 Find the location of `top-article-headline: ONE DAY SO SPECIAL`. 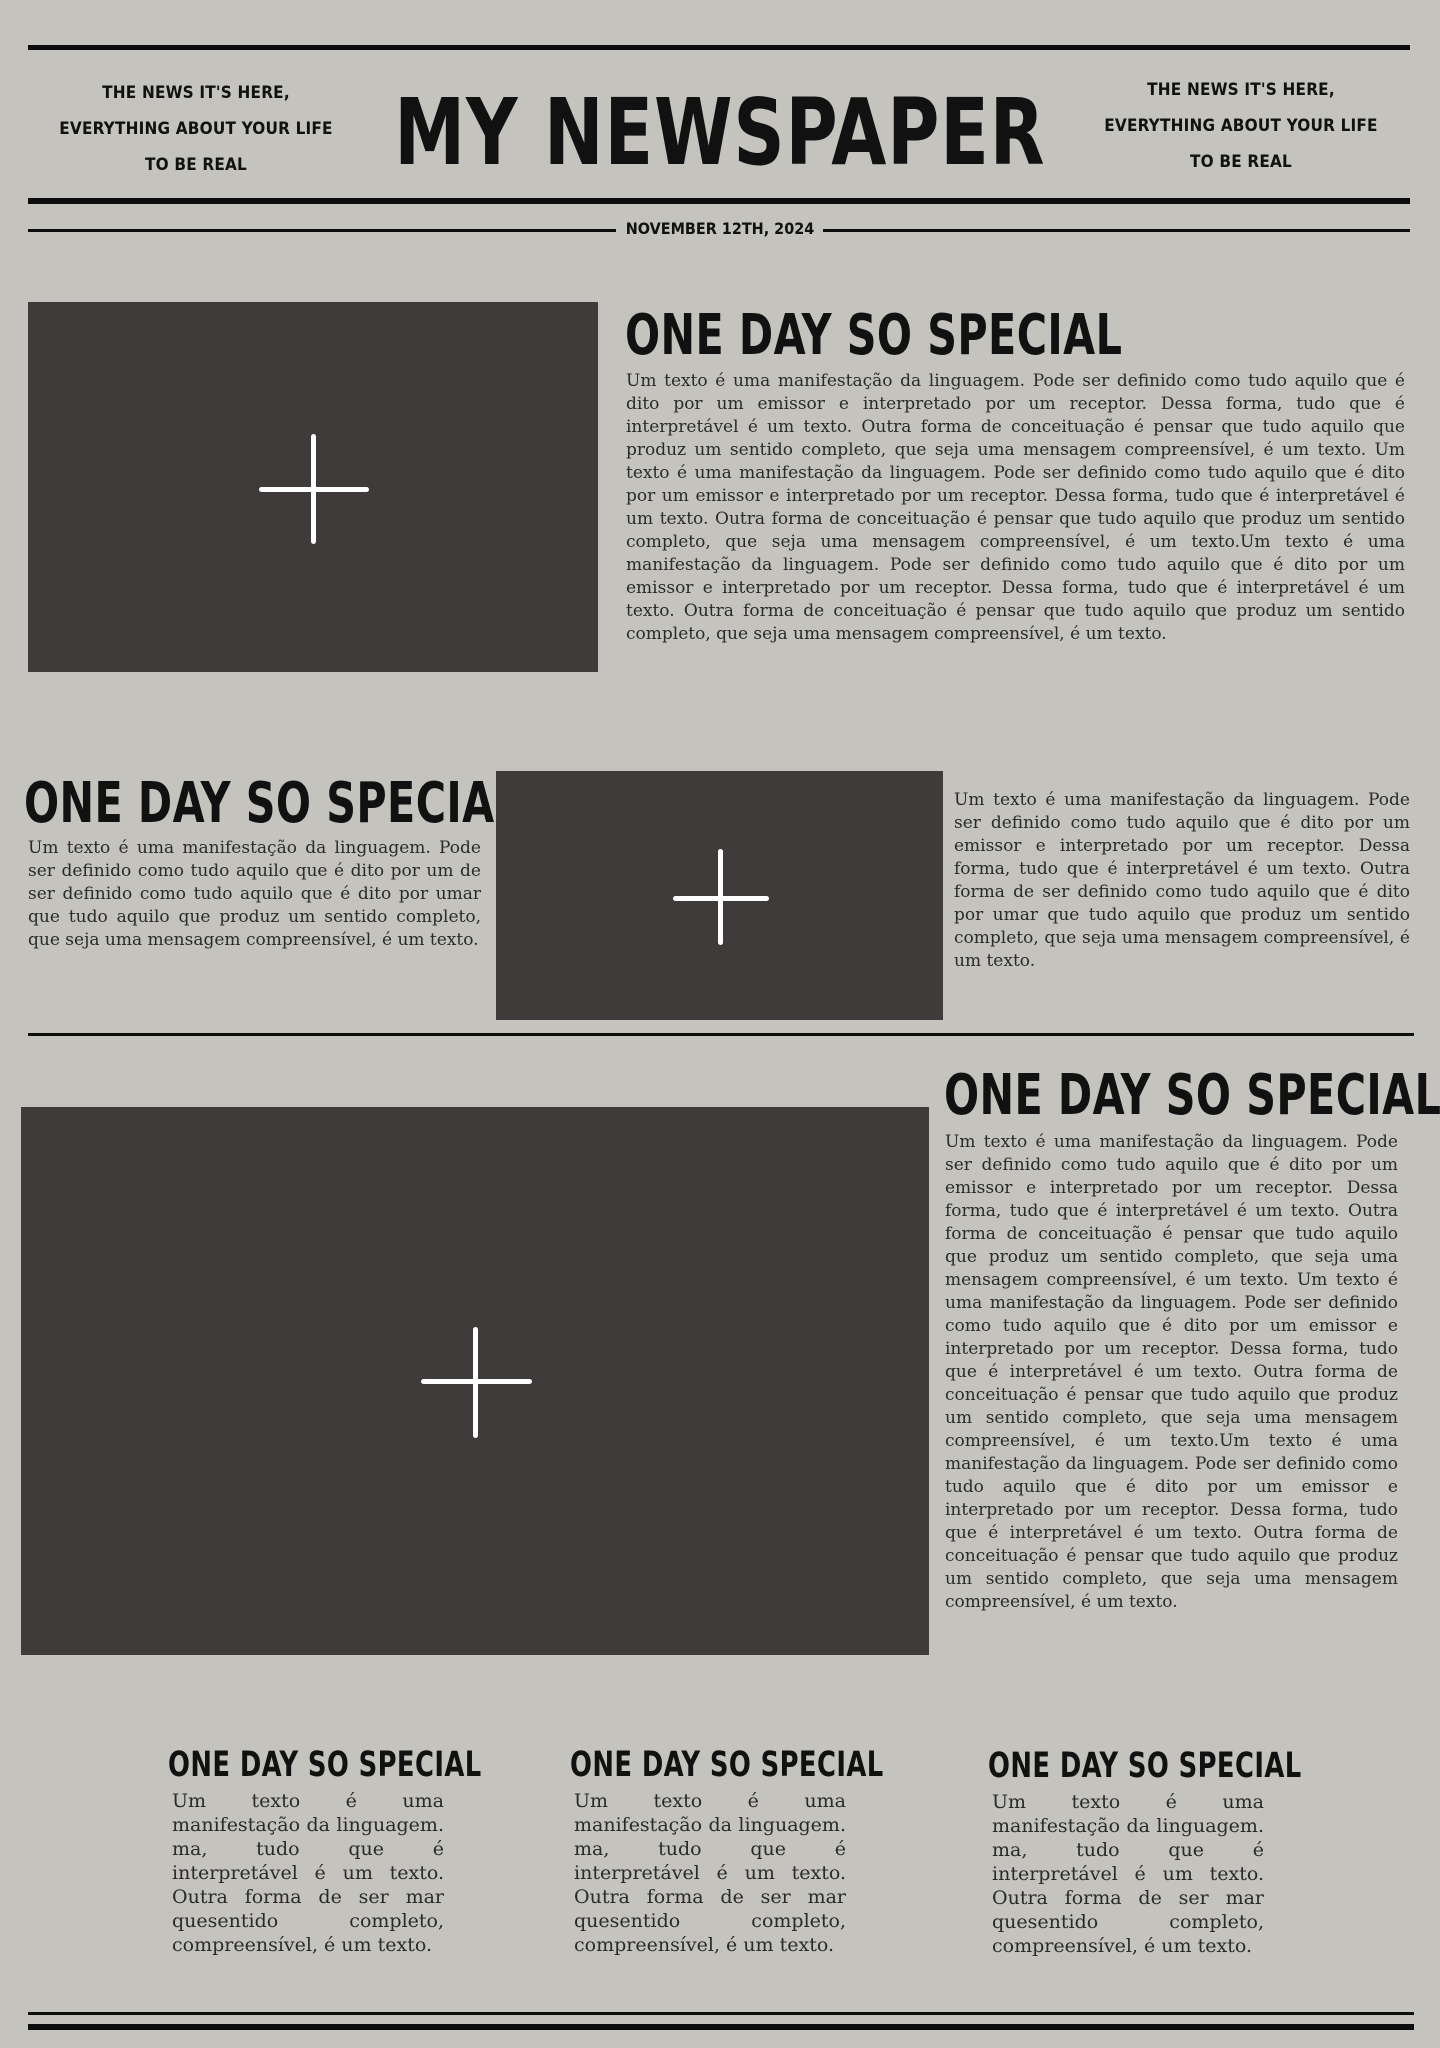

top-article-headline: ONE DAY SO SPECIAL is located at coordinates (874, 335).